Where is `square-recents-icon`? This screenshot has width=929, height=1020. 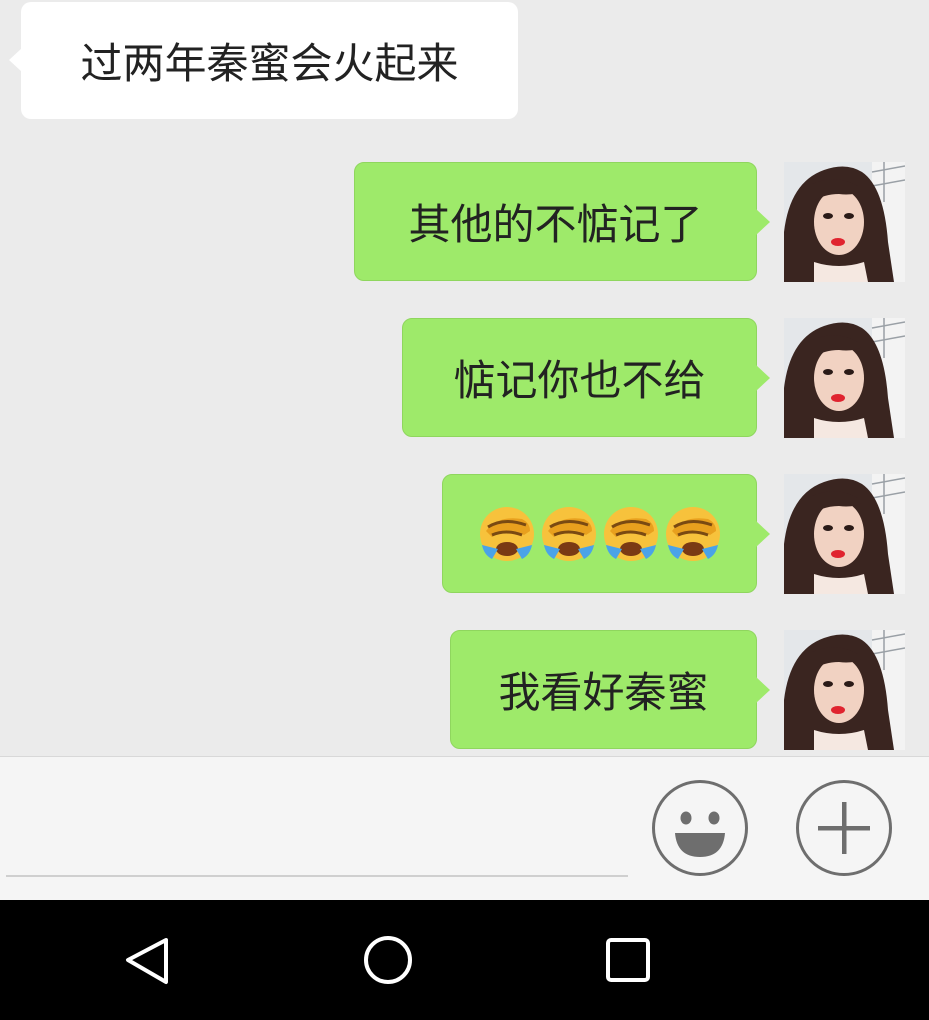
square-recents-icon is located at coordinates (628, 960).